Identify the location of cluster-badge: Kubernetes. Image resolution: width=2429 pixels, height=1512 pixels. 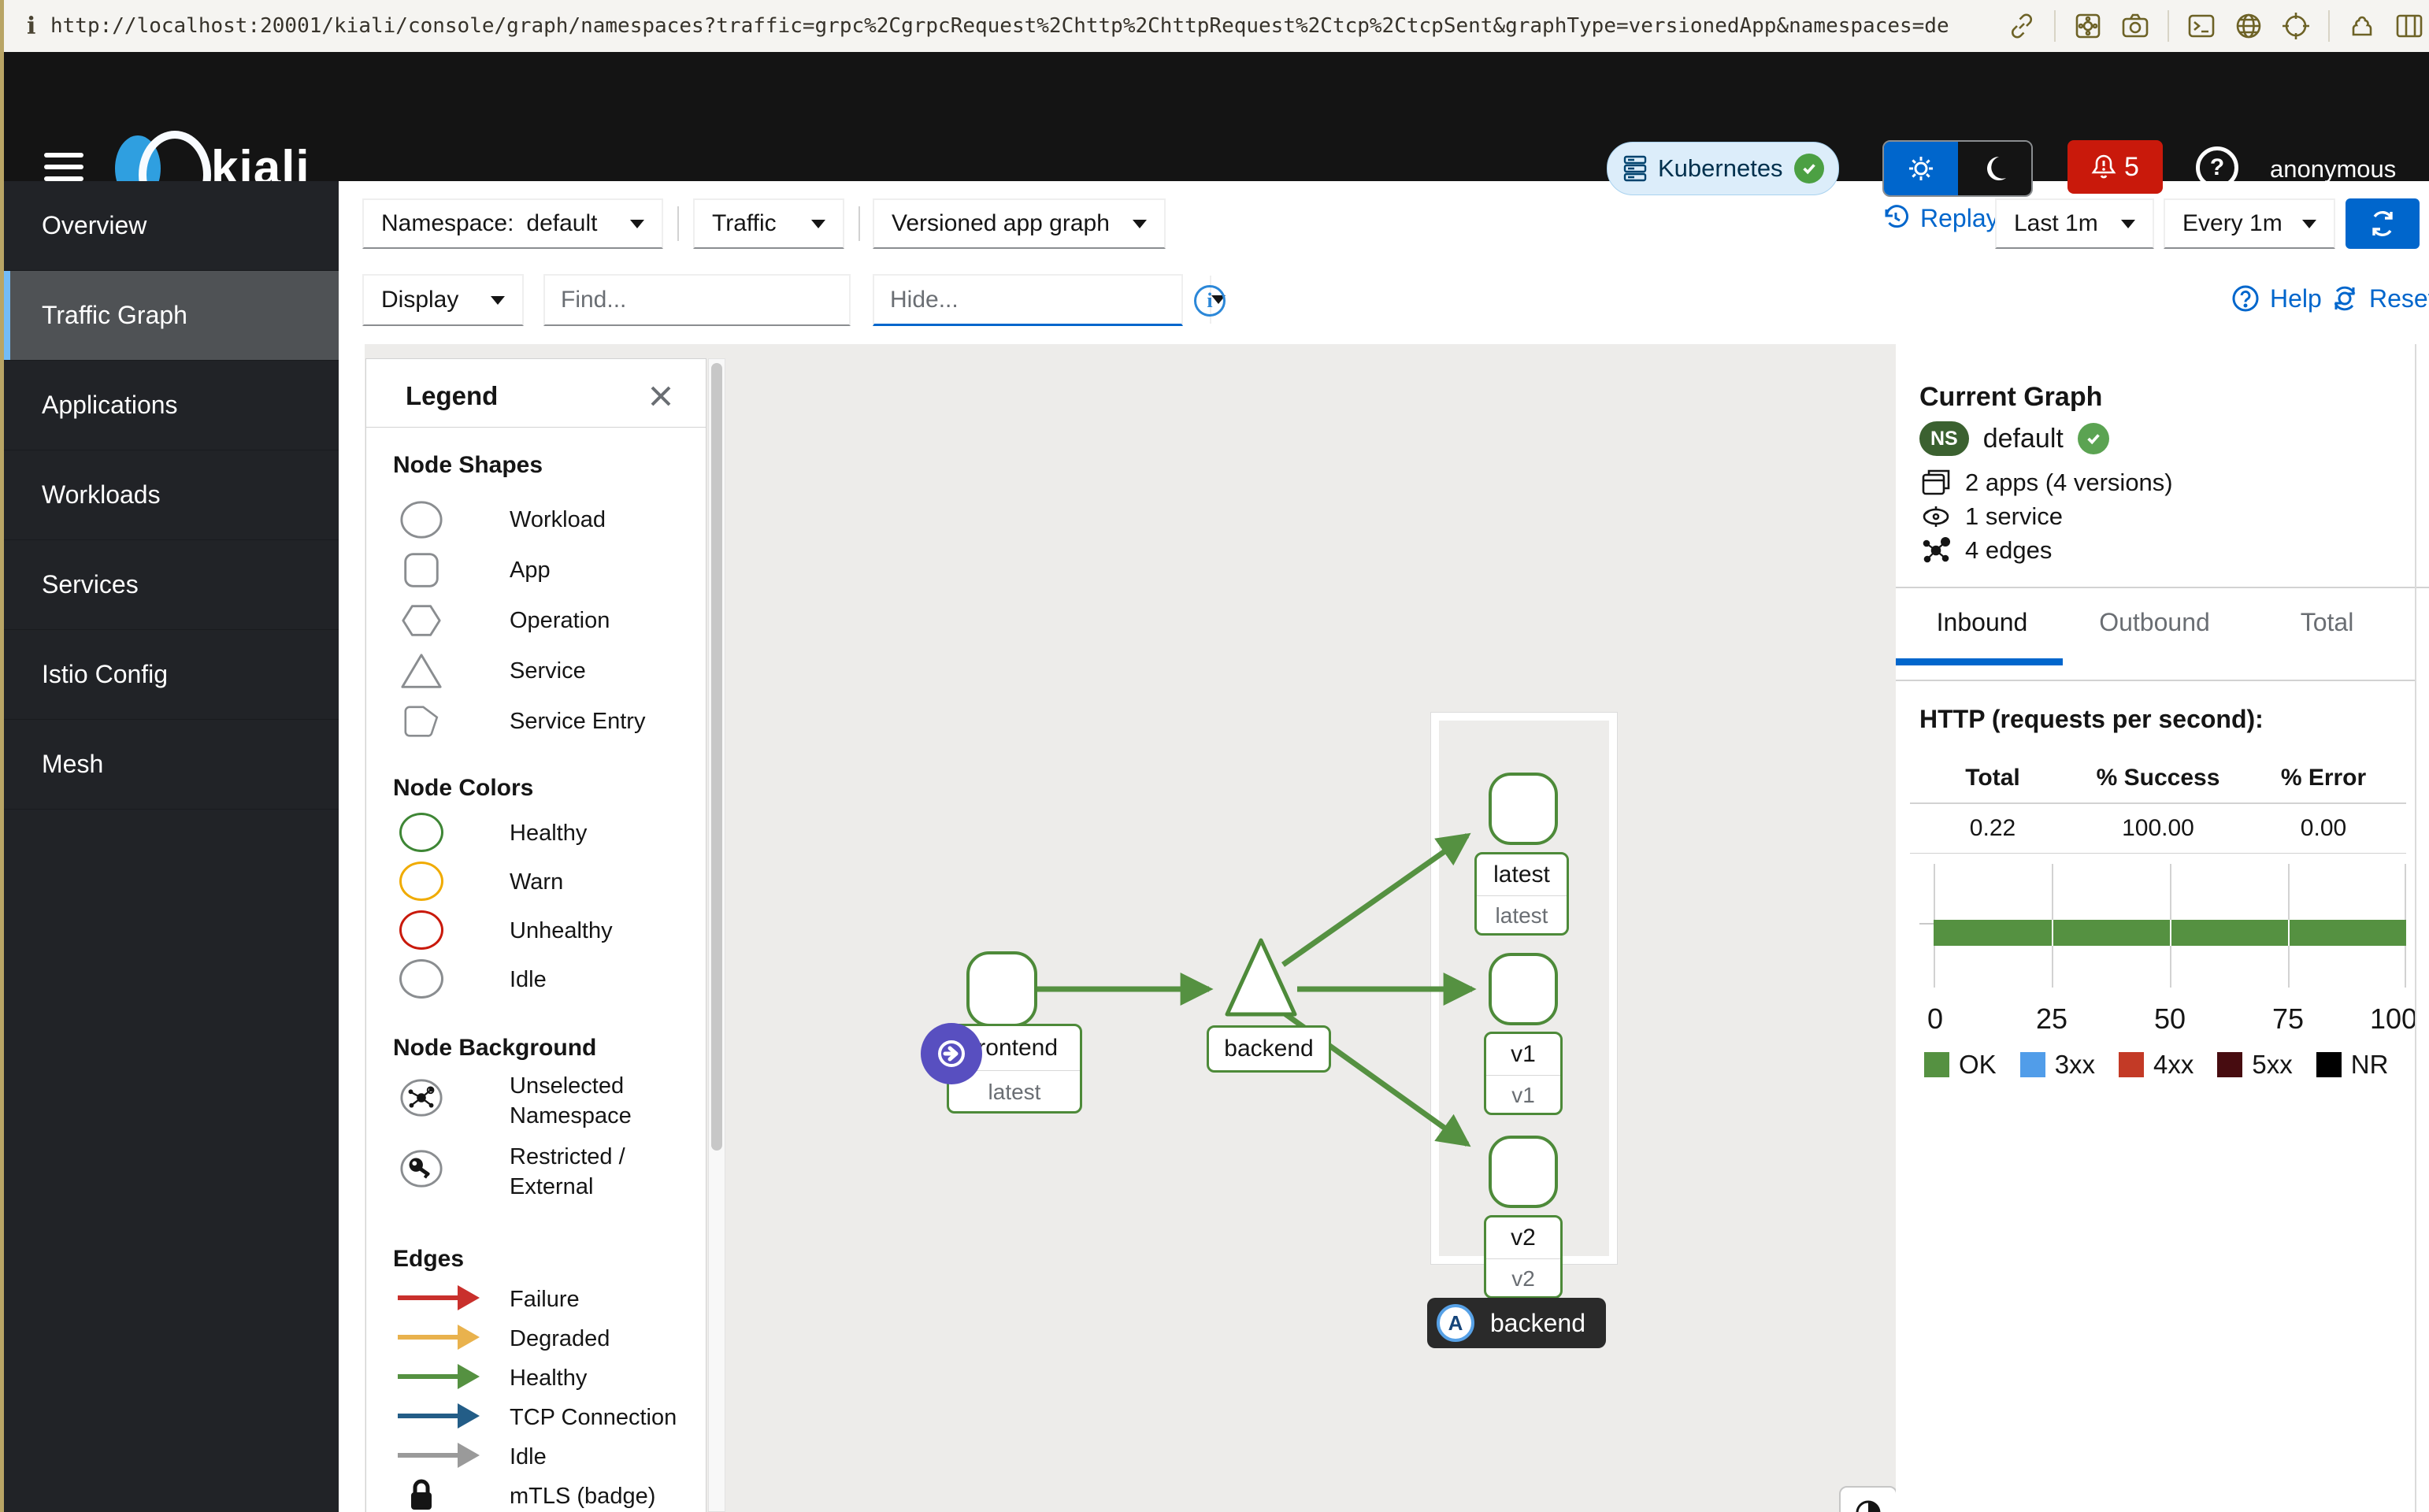
(1723, 168).